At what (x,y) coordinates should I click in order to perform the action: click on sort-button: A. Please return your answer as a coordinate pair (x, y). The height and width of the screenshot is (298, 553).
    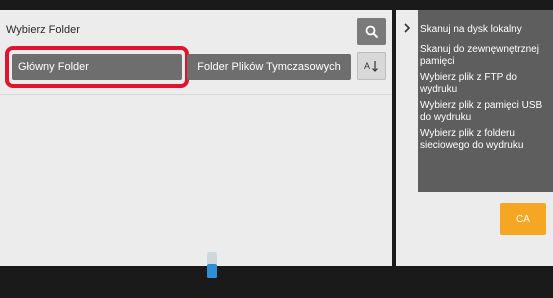
    Looking at the image, I should click on (371, 66).